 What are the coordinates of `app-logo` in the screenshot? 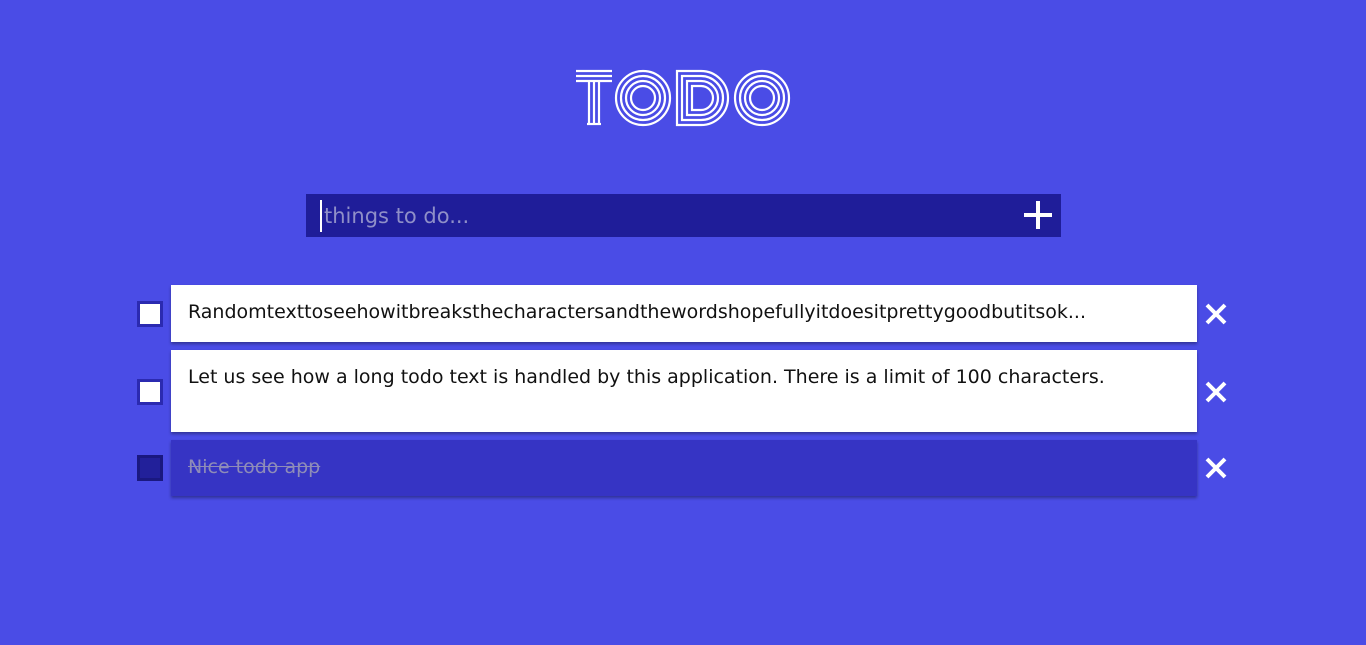 It's located at (683, 99).